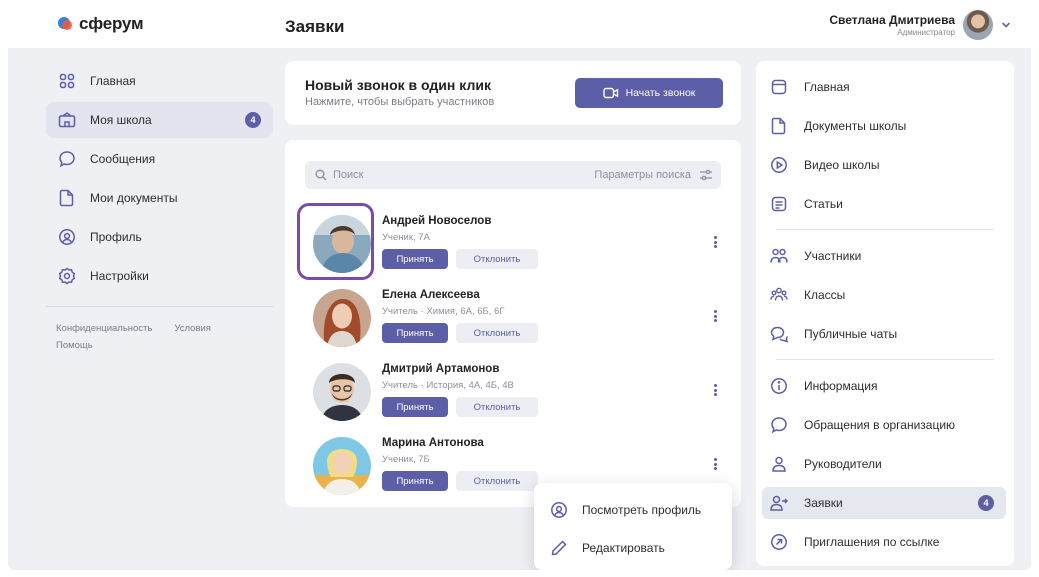 This screenshot has width=1039, height=577. Describe the element at coordinates (886, 126) in the screenshot. I see `school-menu-item-documents: Документы школы` at that location.